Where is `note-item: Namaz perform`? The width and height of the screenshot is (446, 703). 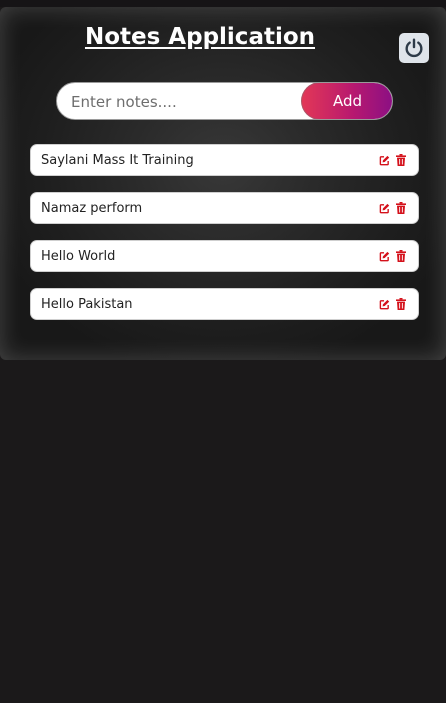 note-item: Namaz perform is located at coordinates (224, 208).